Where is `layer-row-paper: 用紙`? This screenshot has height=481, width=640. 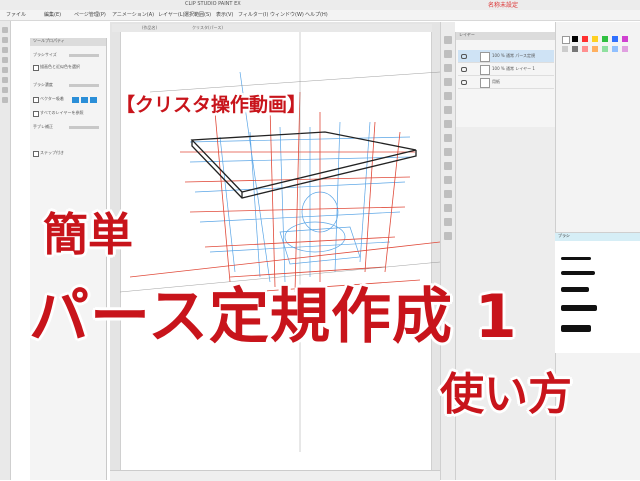 layer-row-paper: 用紙 is located at coordinates (506, 82).